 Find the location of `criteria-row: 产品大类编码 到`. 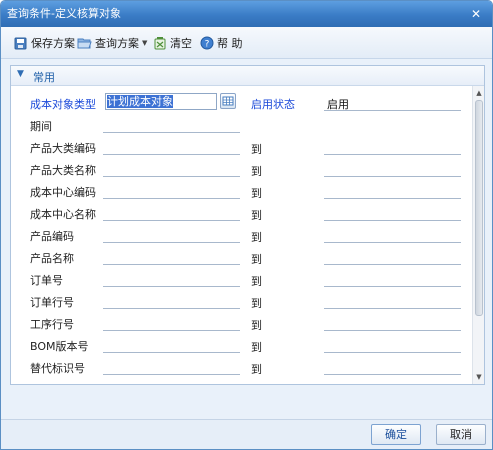

criteria-row: 产品大类编码 到 is located at coordinates (241, 147).